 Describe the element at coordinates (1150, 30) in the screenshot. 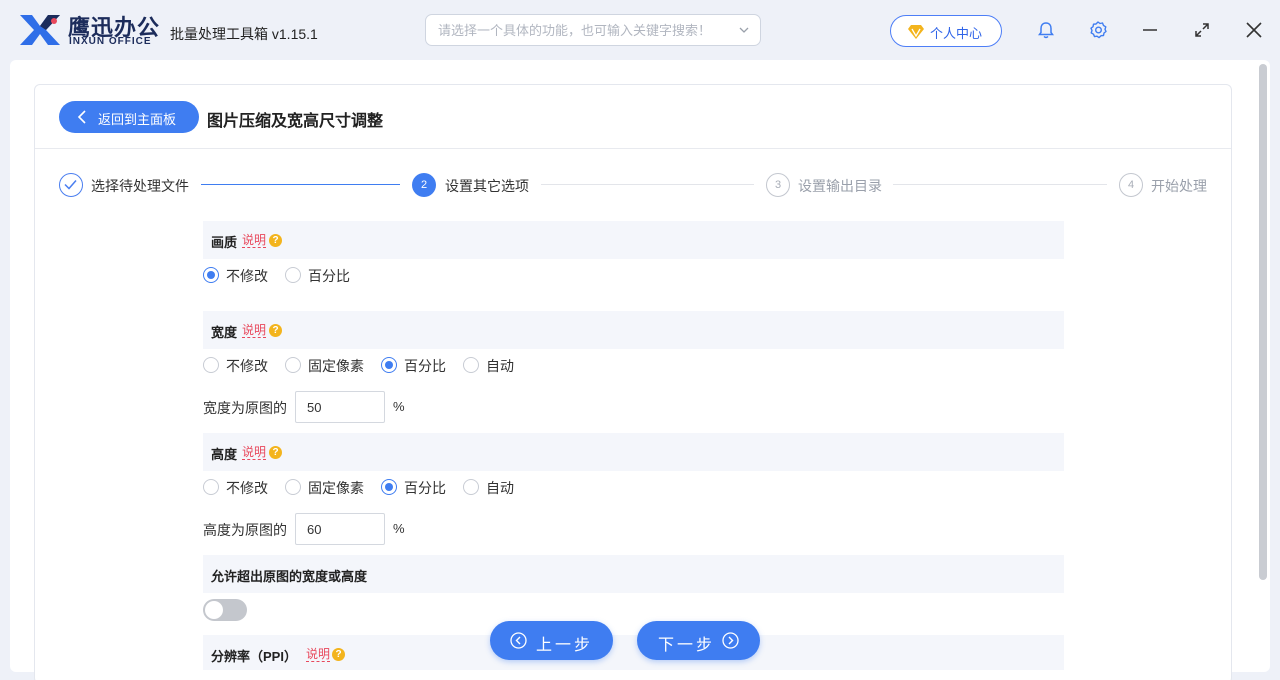

I see `minimize-icon` at that location.